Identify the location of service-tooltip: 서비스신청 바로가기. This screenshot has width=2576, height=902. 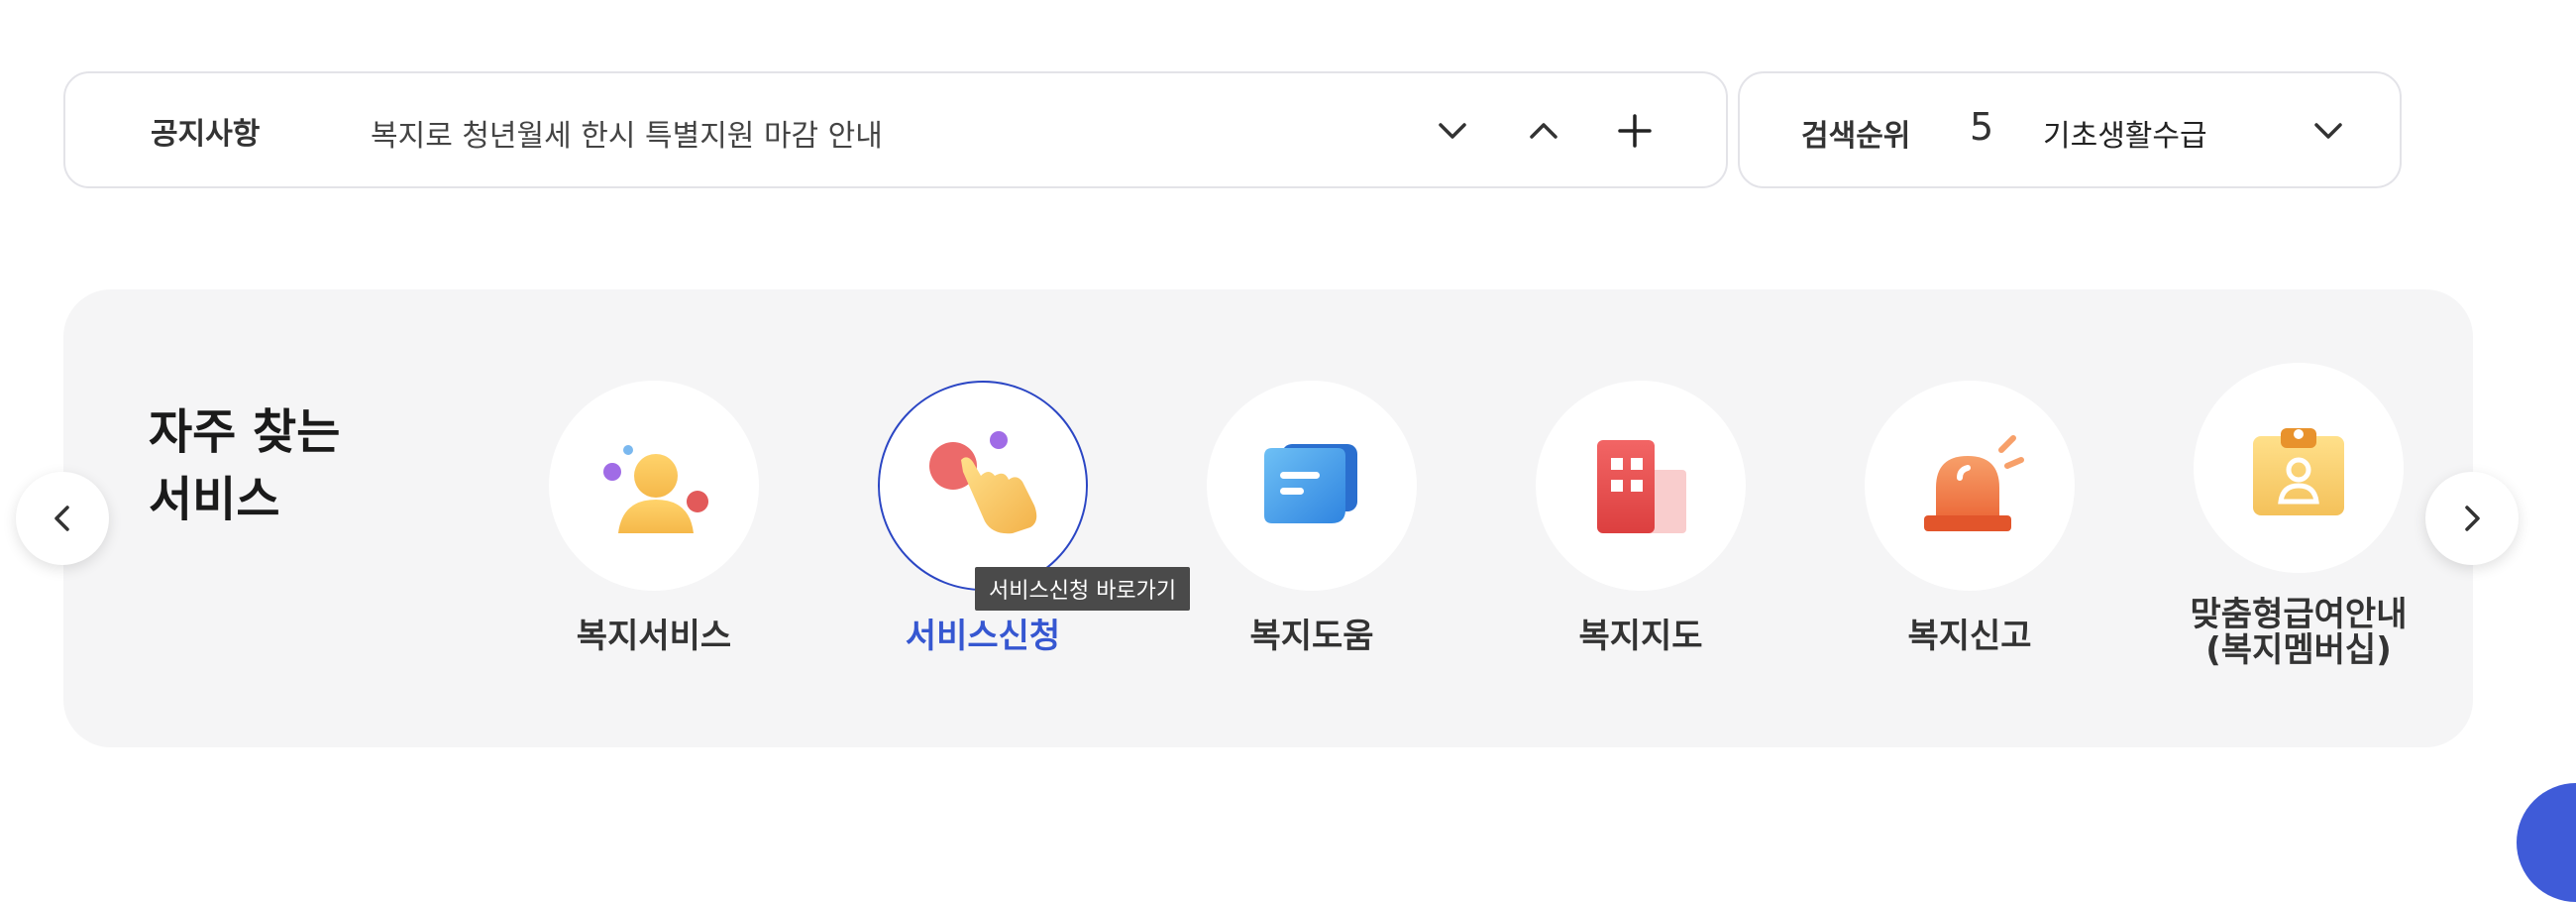
(1083, 589).